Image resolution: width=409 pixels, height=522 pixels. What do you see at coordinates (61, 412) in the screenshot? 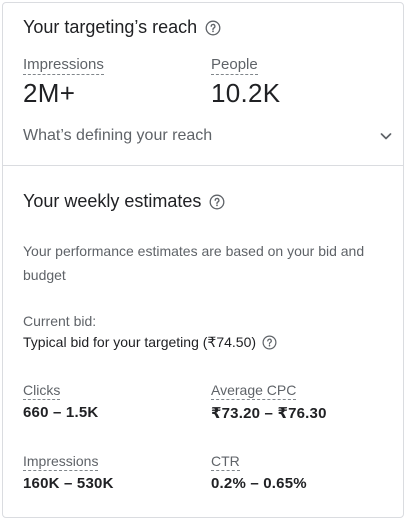
I see `clicks-value: 660 – 1.5K` at bounding box center [61, 412].